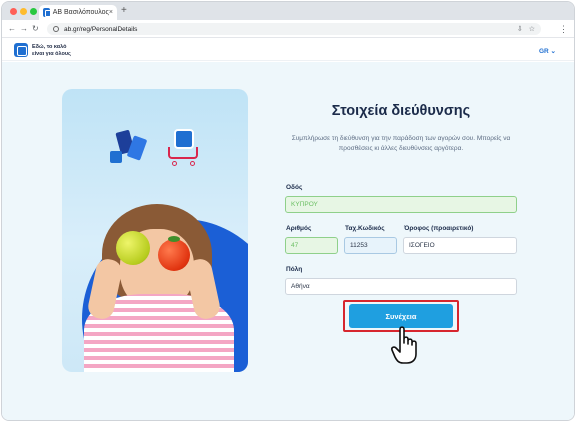 This screenshot has height=422, width=576. I want to click on site-tagline: Εδώ, το καλό είναι για όλους, so click(62, 50).